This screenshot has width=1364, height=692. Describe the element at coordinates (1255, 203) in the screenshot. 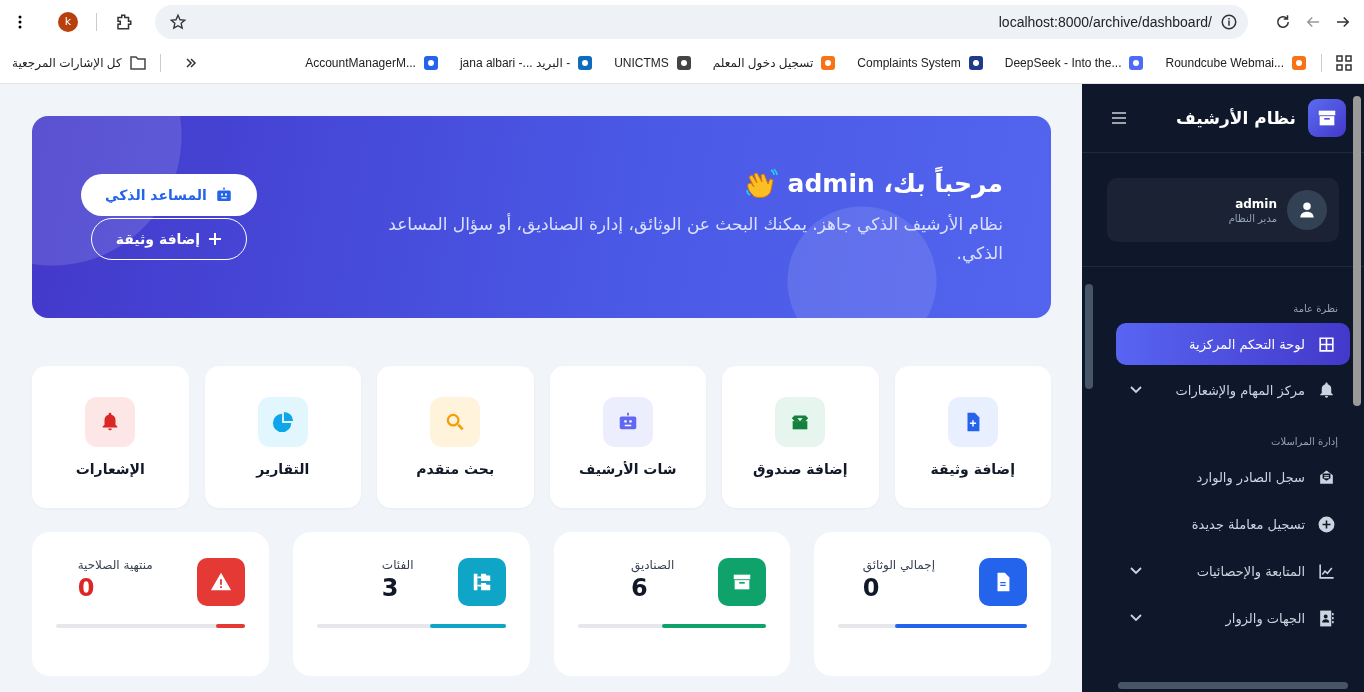

I see `user-name: admin` at that location.